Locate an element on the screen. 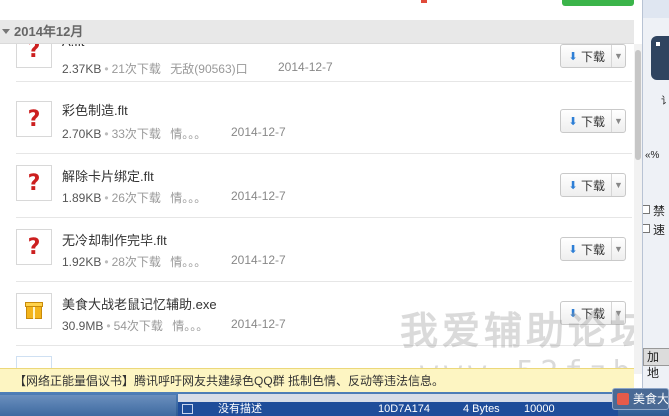  file-size: 30.9MB is located at coordinates (83, 326).